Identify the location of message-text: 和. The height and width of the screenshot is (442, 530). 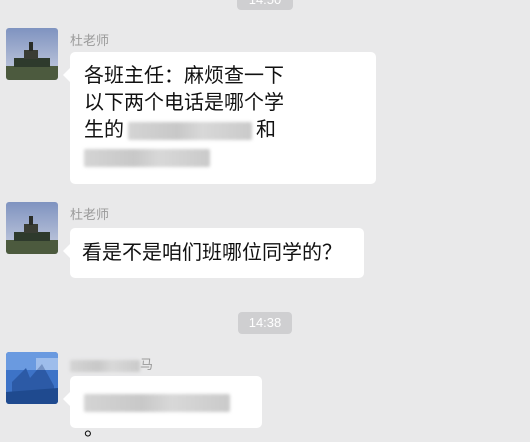
(266, 129).